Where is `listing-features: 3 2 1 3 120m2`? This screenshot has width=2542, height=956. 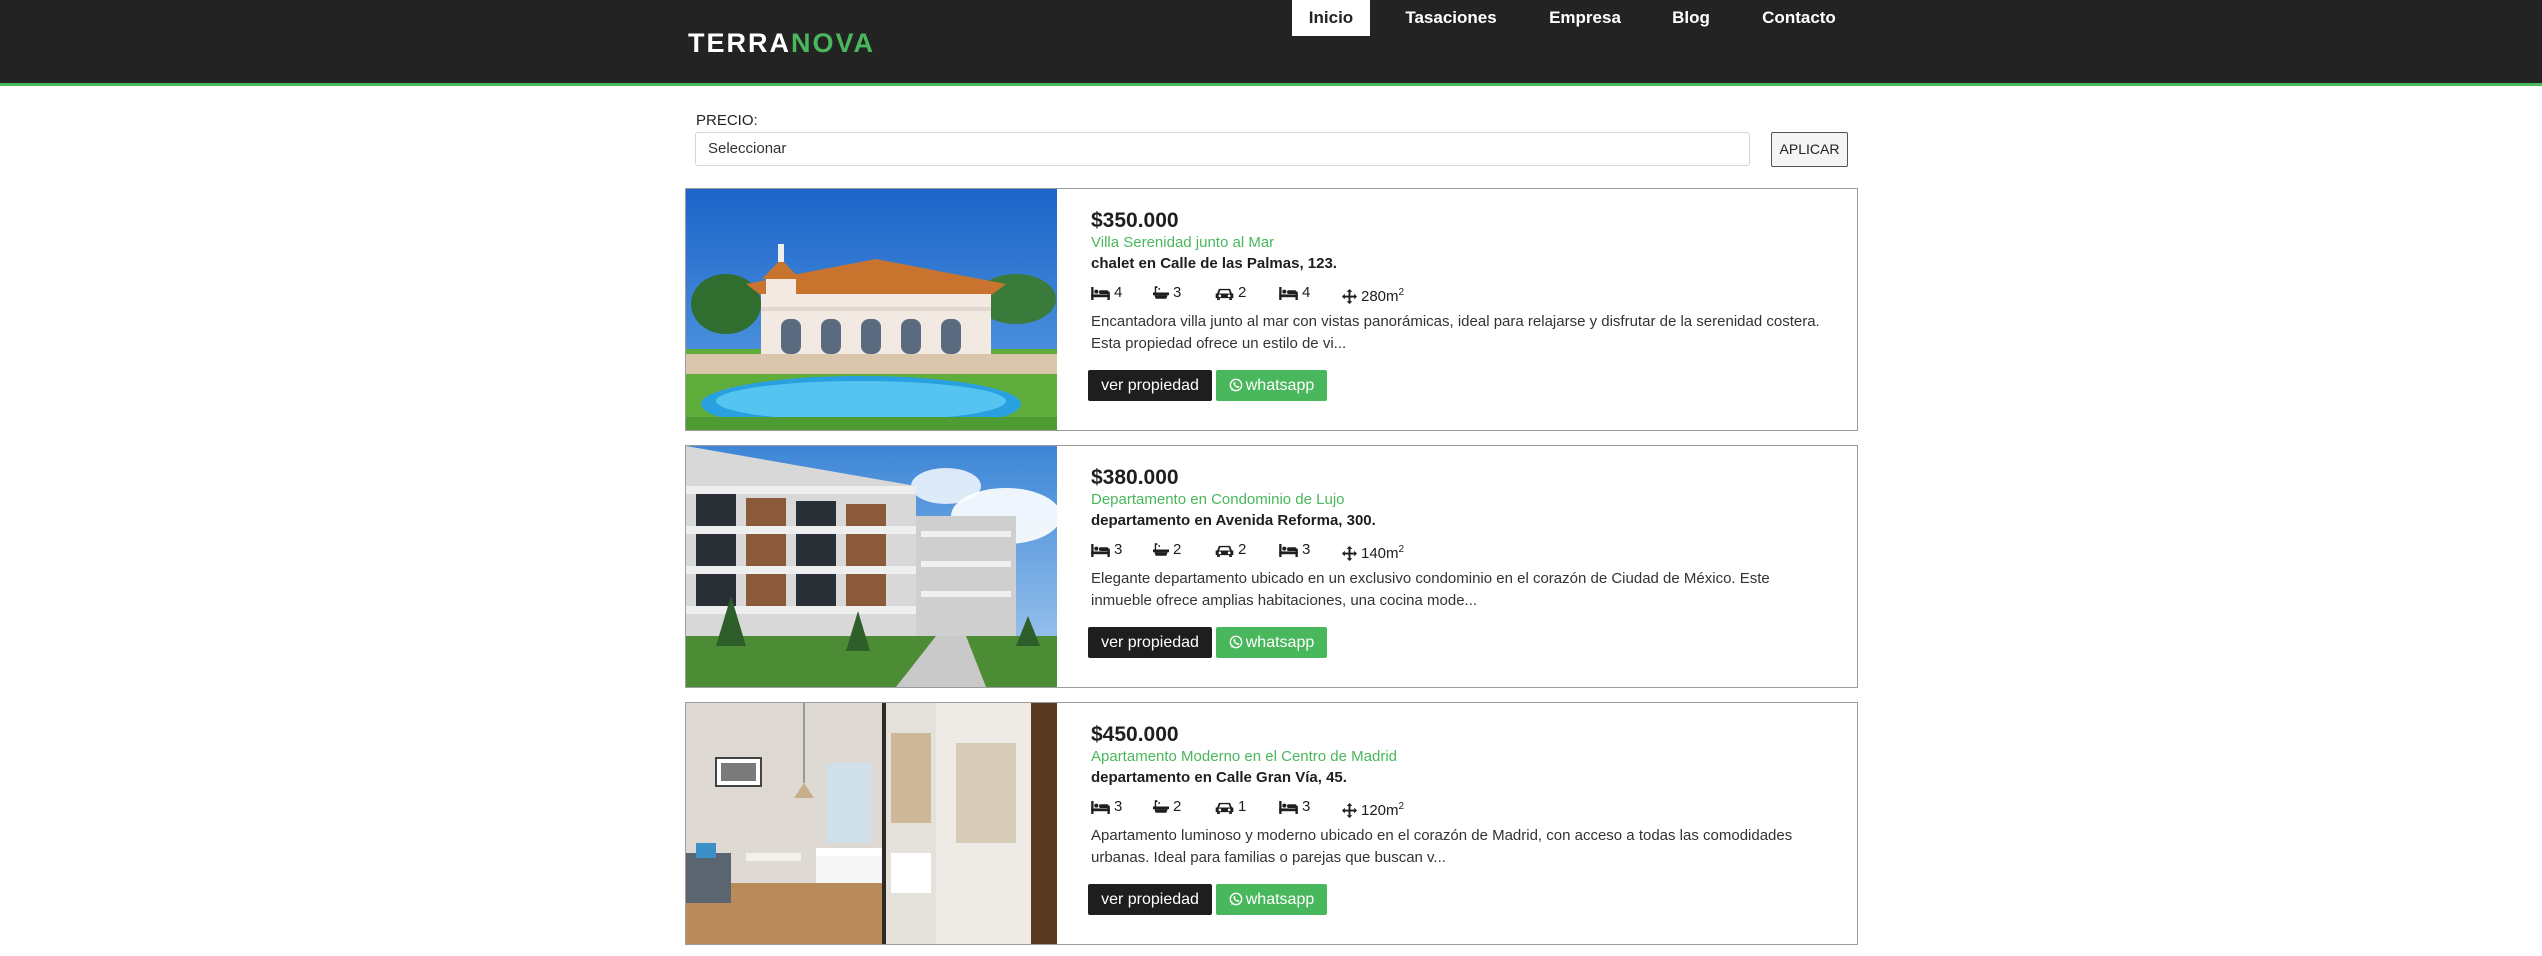 listing-features: 3 2 1 3 120m2 is located at coordinates (1391, 808).